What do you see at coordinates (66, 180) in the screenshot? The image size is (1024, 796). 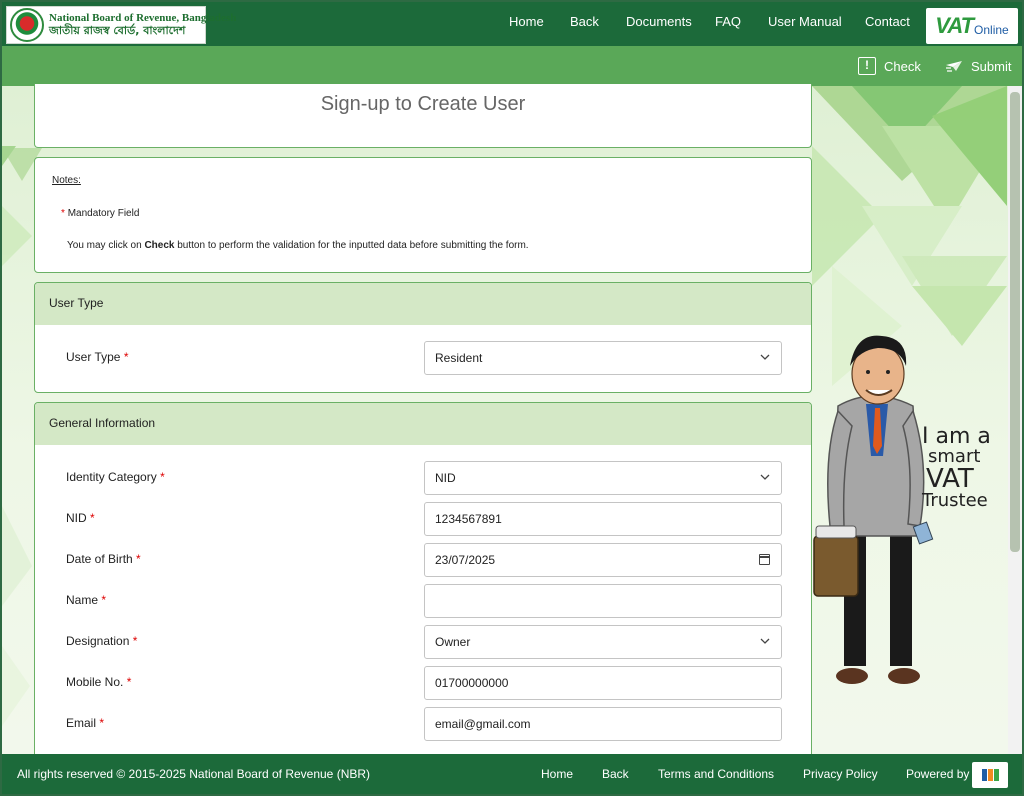 I see `notes-heading: Notes:` at bounding box center [66, 180].